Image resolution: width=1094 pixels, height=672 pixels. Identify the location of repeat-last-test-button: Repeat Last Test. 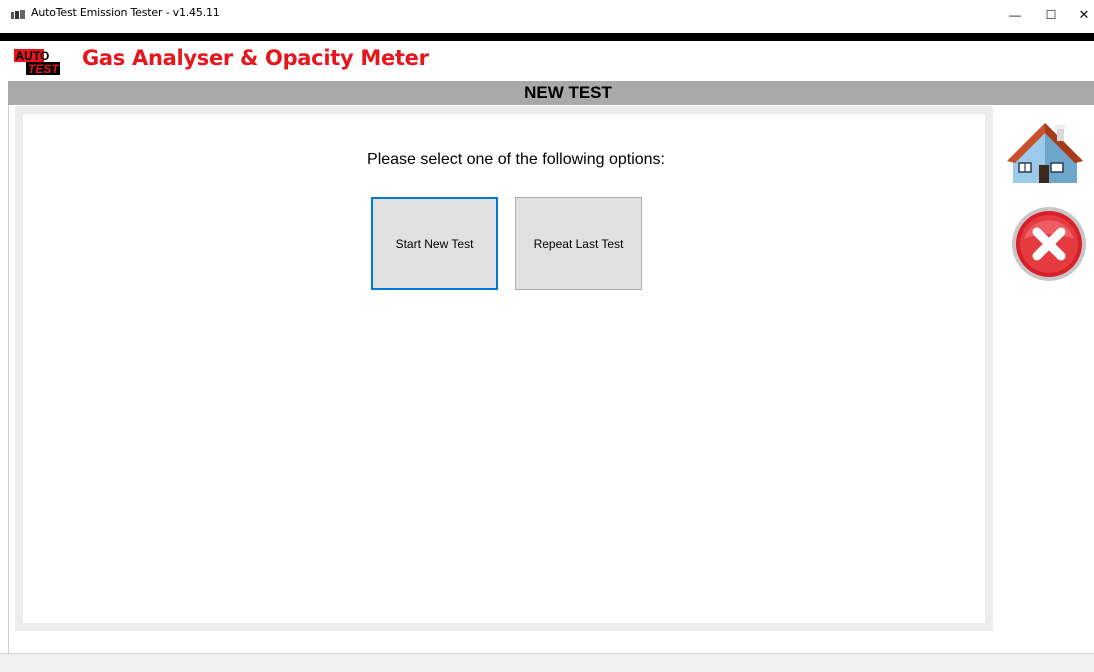
(578, 243).